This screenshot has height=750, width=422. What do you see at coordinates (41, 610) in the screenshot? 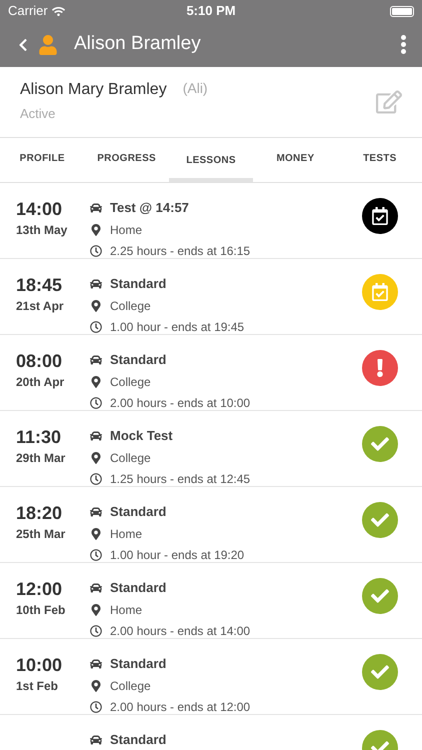
I see `lesson-date: 10th Feb` at bounding box center [41, 610].